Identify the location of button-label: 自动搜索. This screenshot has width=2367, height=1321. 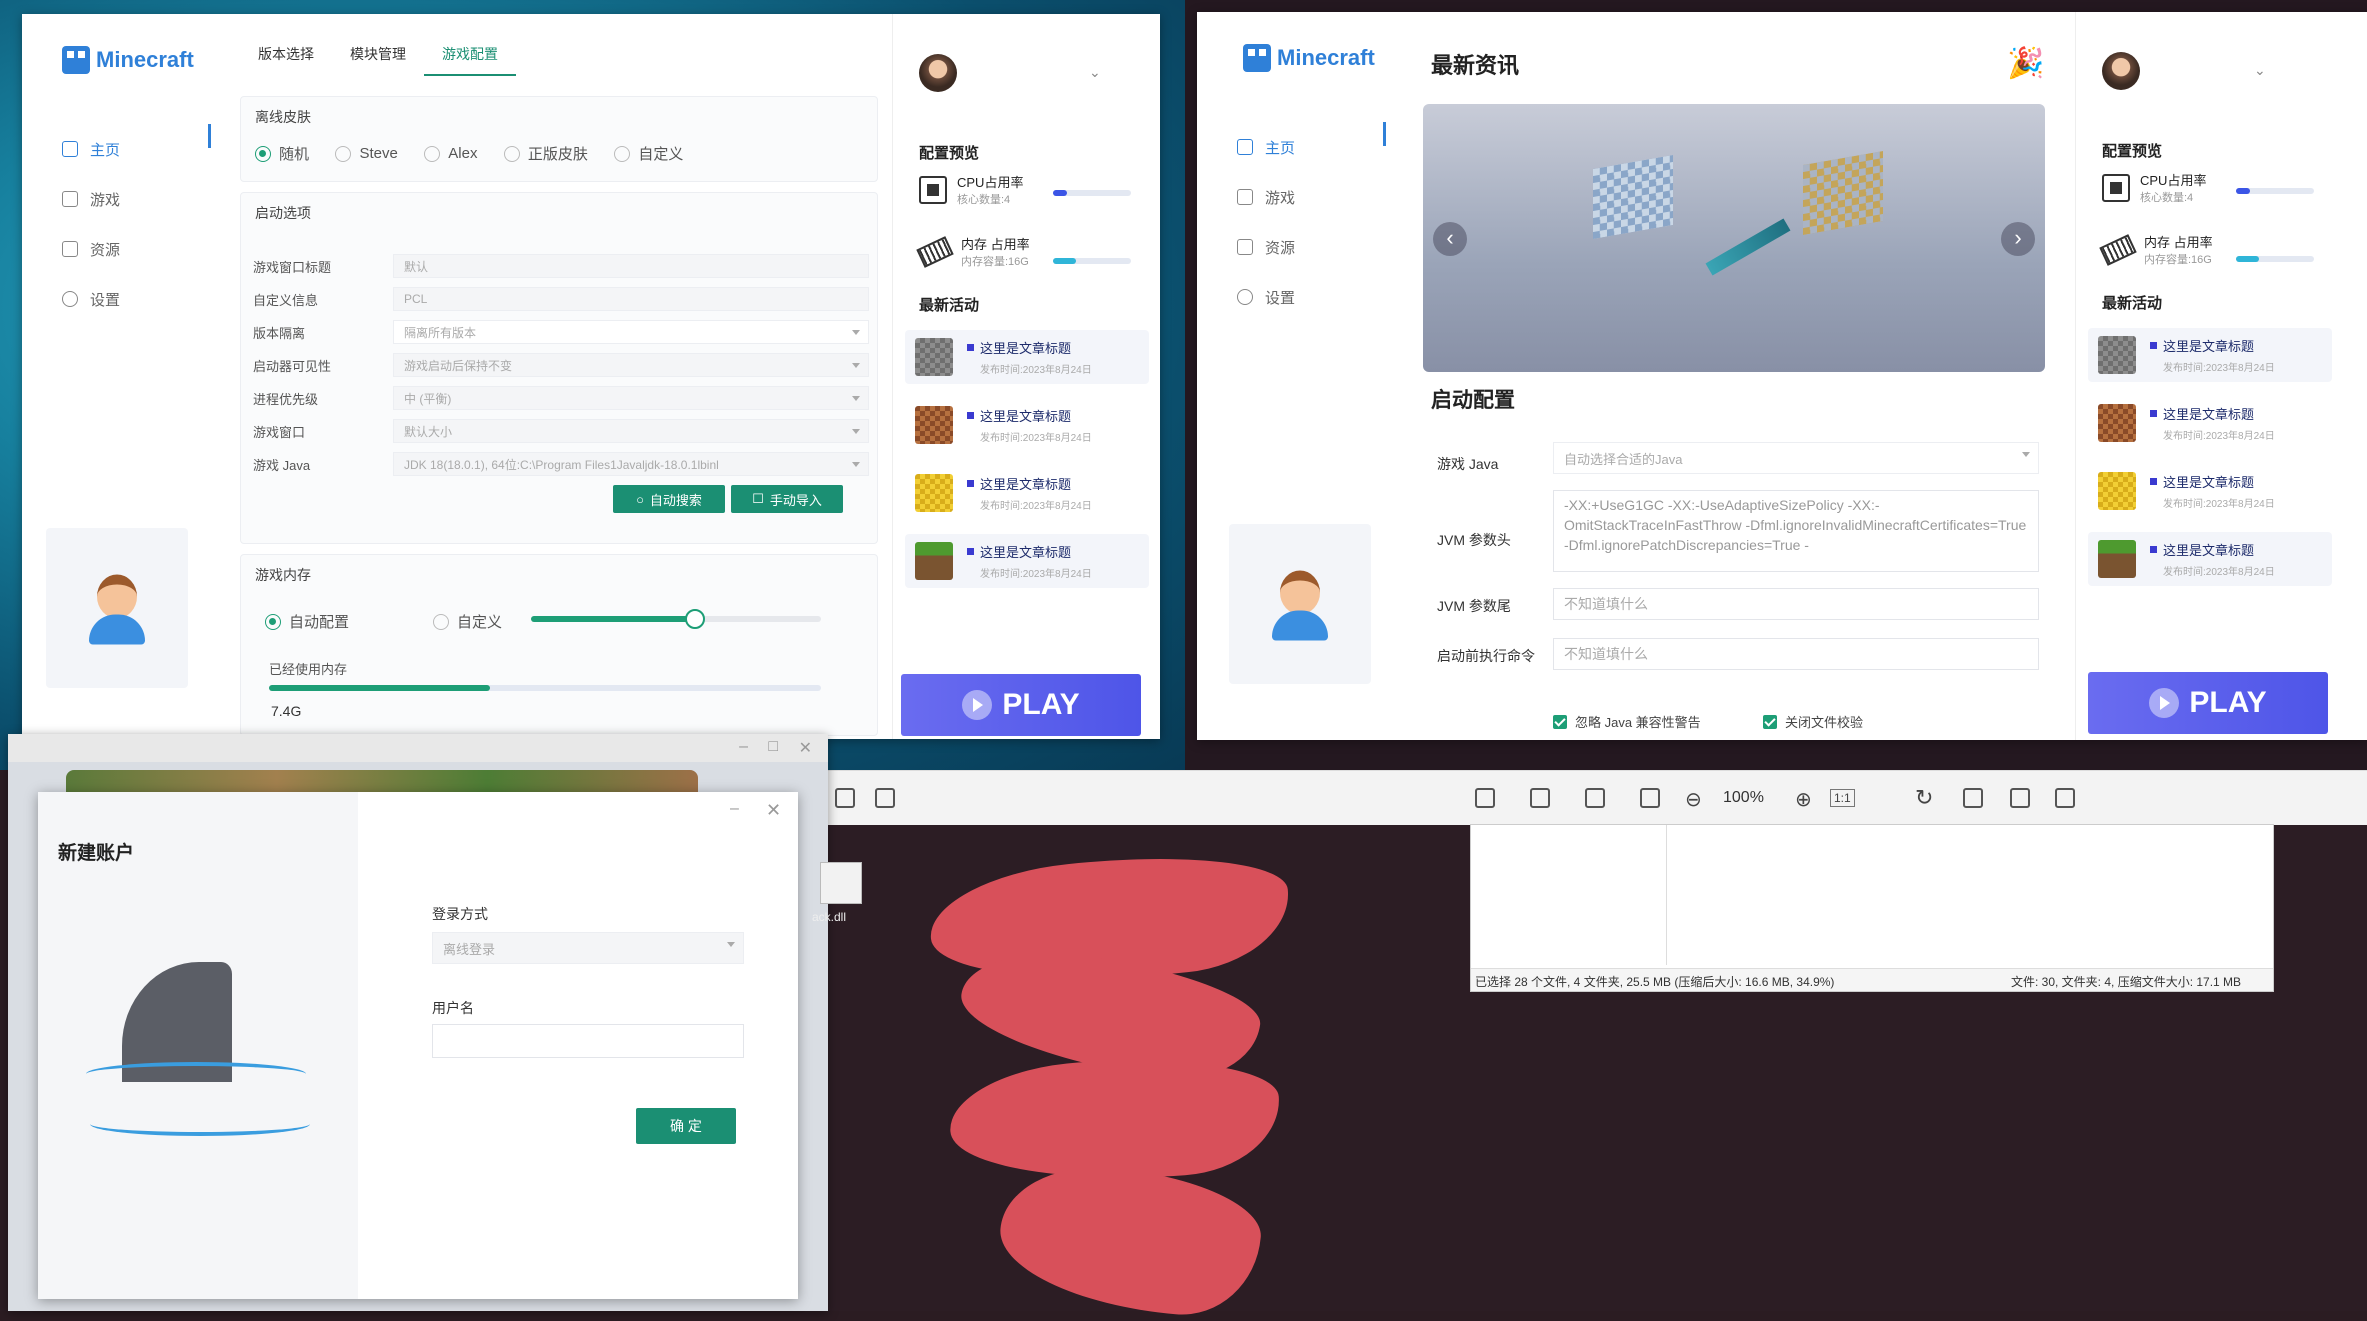
(675, 500).